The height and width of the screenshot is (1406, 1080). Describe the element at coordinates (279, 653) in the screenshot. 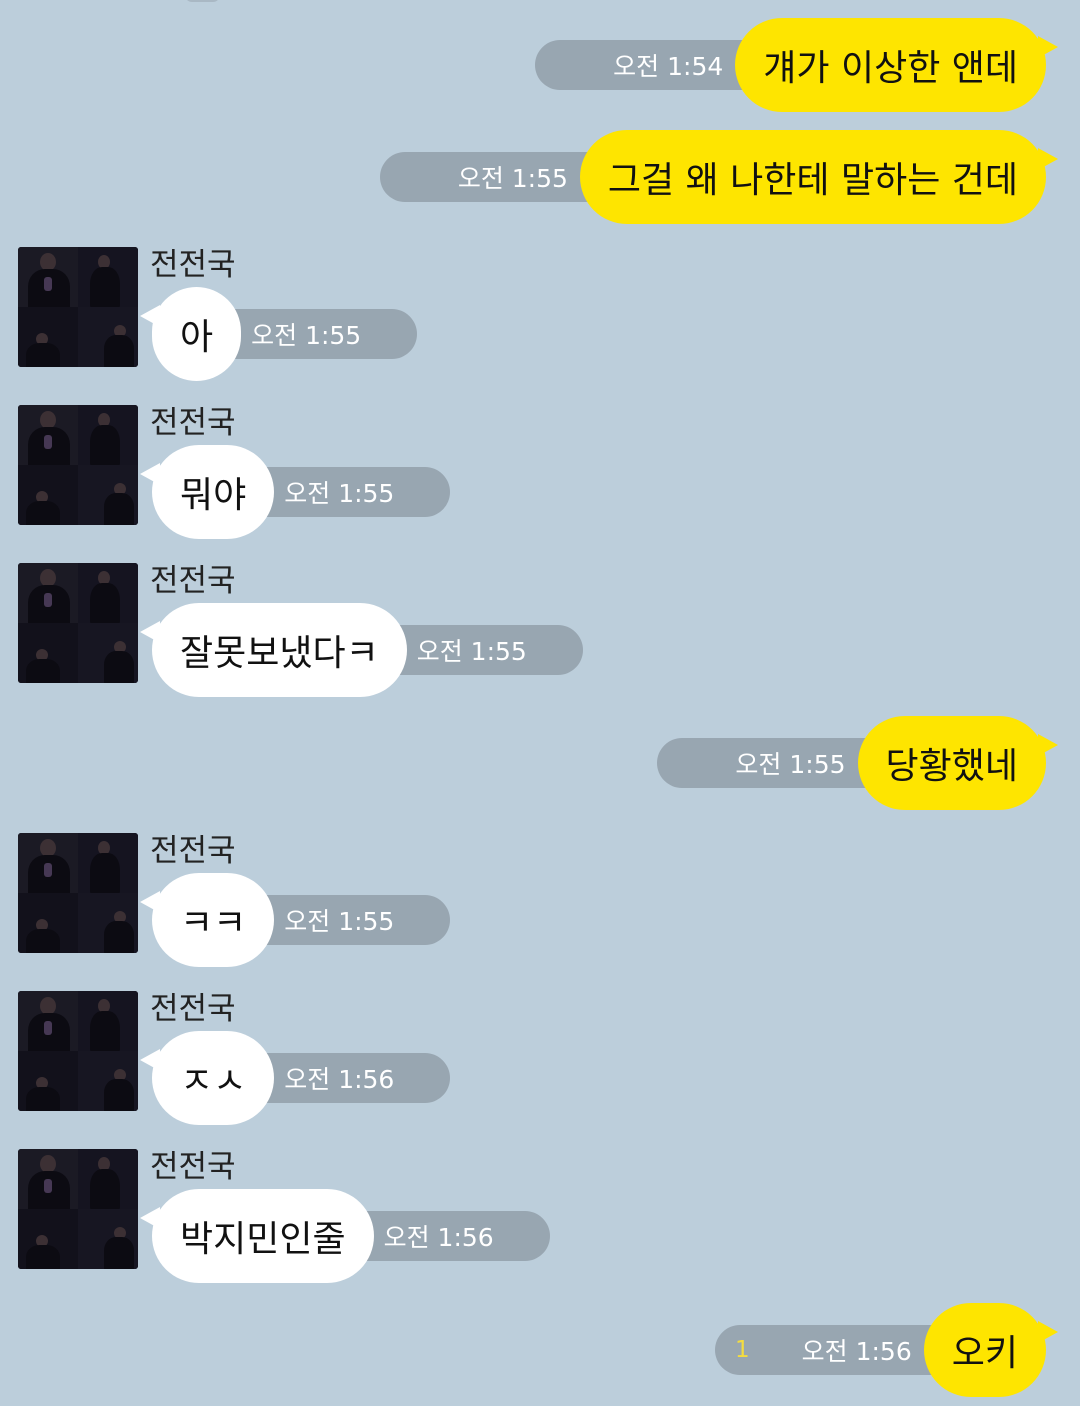

I see `message-text: 잘못보냈다ㅋ` at that location.